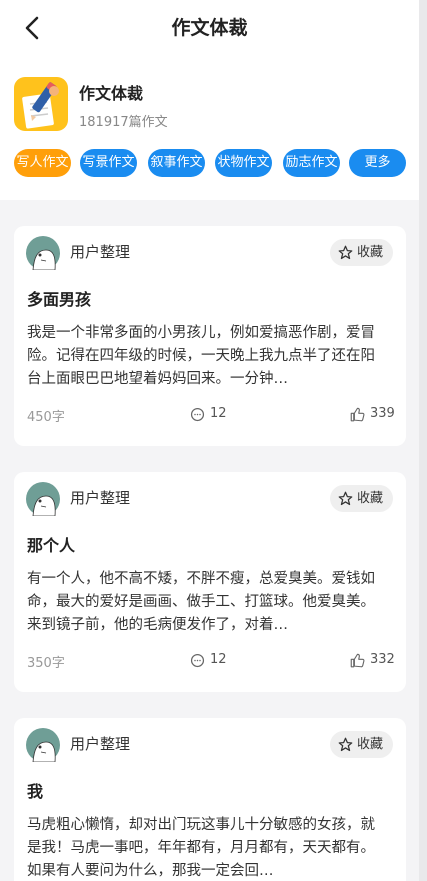 This screenshot has width=427, height=881. I want to click on tag-narrative-essay: 叙事作文, so click(176, 163).